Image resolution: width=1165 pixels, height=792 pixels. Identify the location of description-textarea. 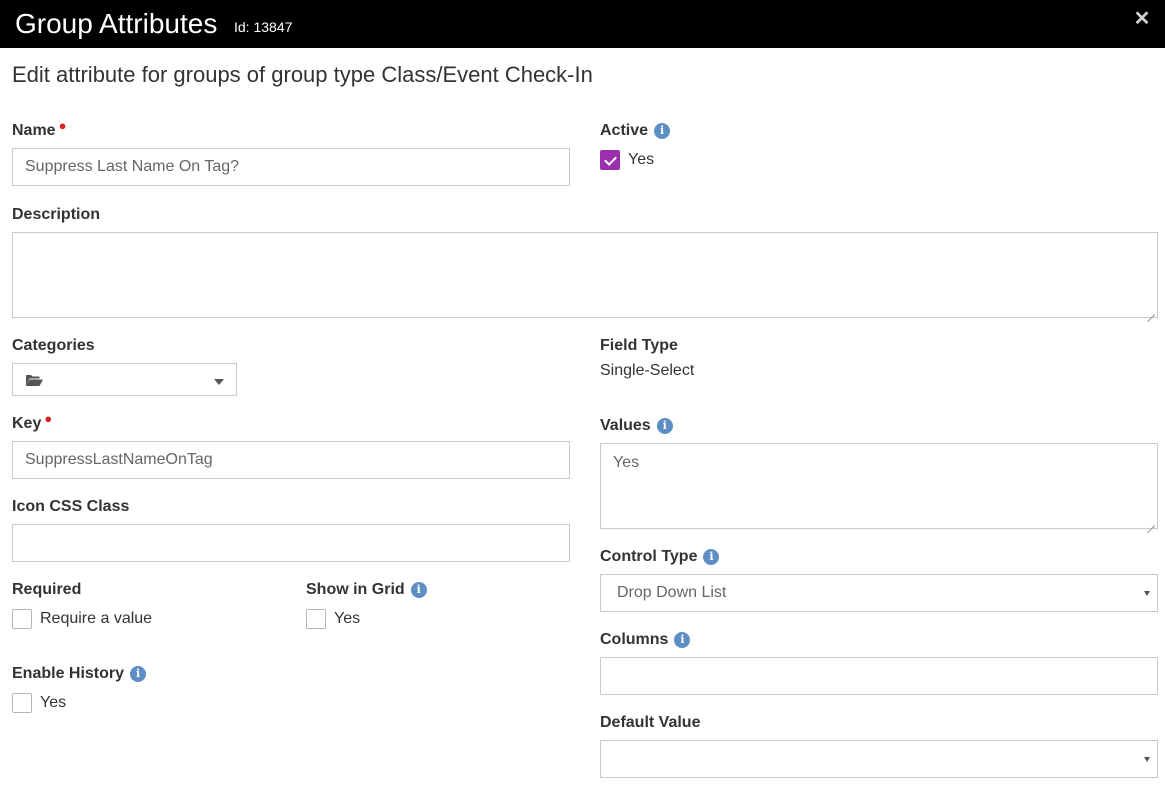
(585, 275).